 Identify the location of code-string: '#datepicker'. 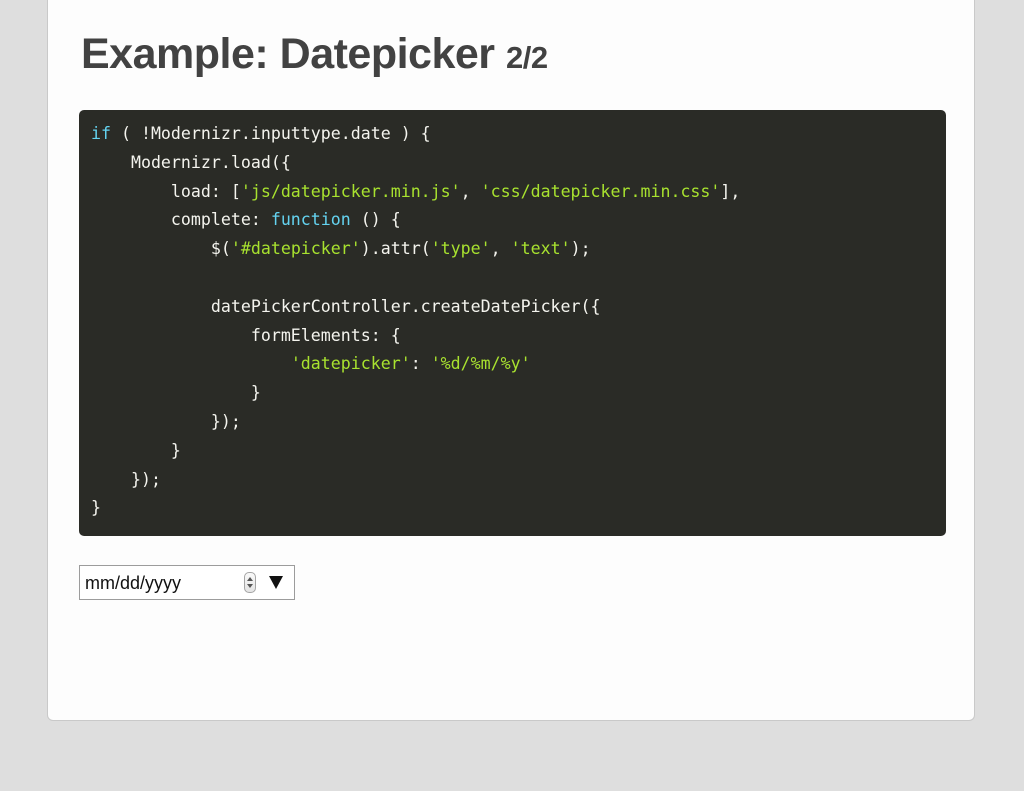
(295, 249).